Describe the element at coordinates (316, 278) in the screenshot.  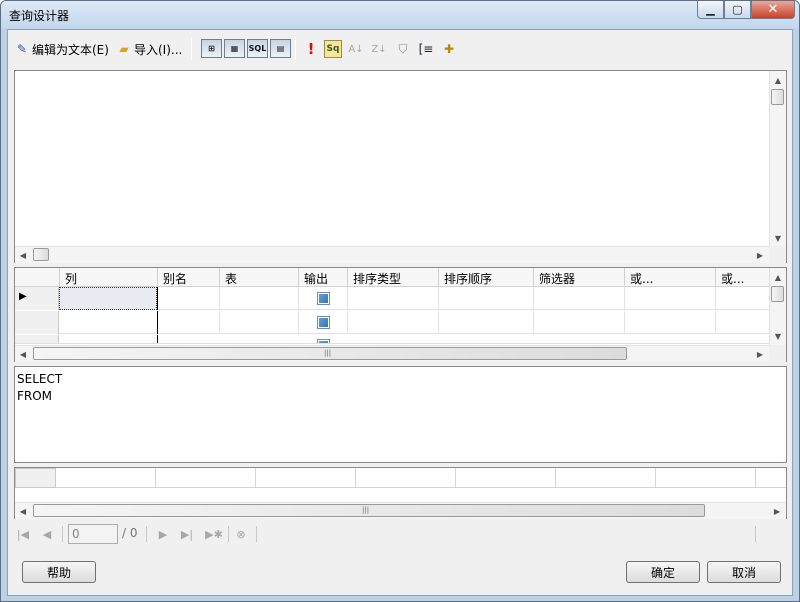
I see `column-header: 输出` at that location.